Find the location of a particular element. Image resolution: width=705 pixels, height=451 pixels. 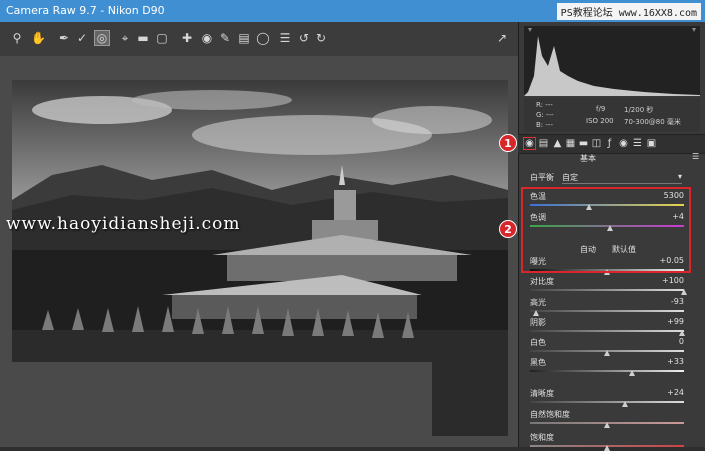

window-title: Camera Raw 9.7 - Nikon D90 is located at coordinates (85, 10).